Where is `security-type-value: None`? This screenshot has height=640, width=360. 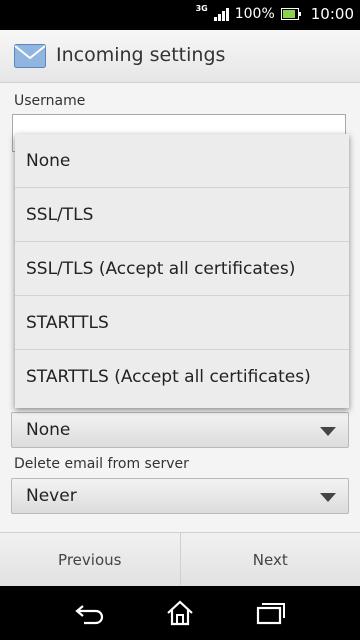 security-type-value: None is located at coordinates (48, 430).